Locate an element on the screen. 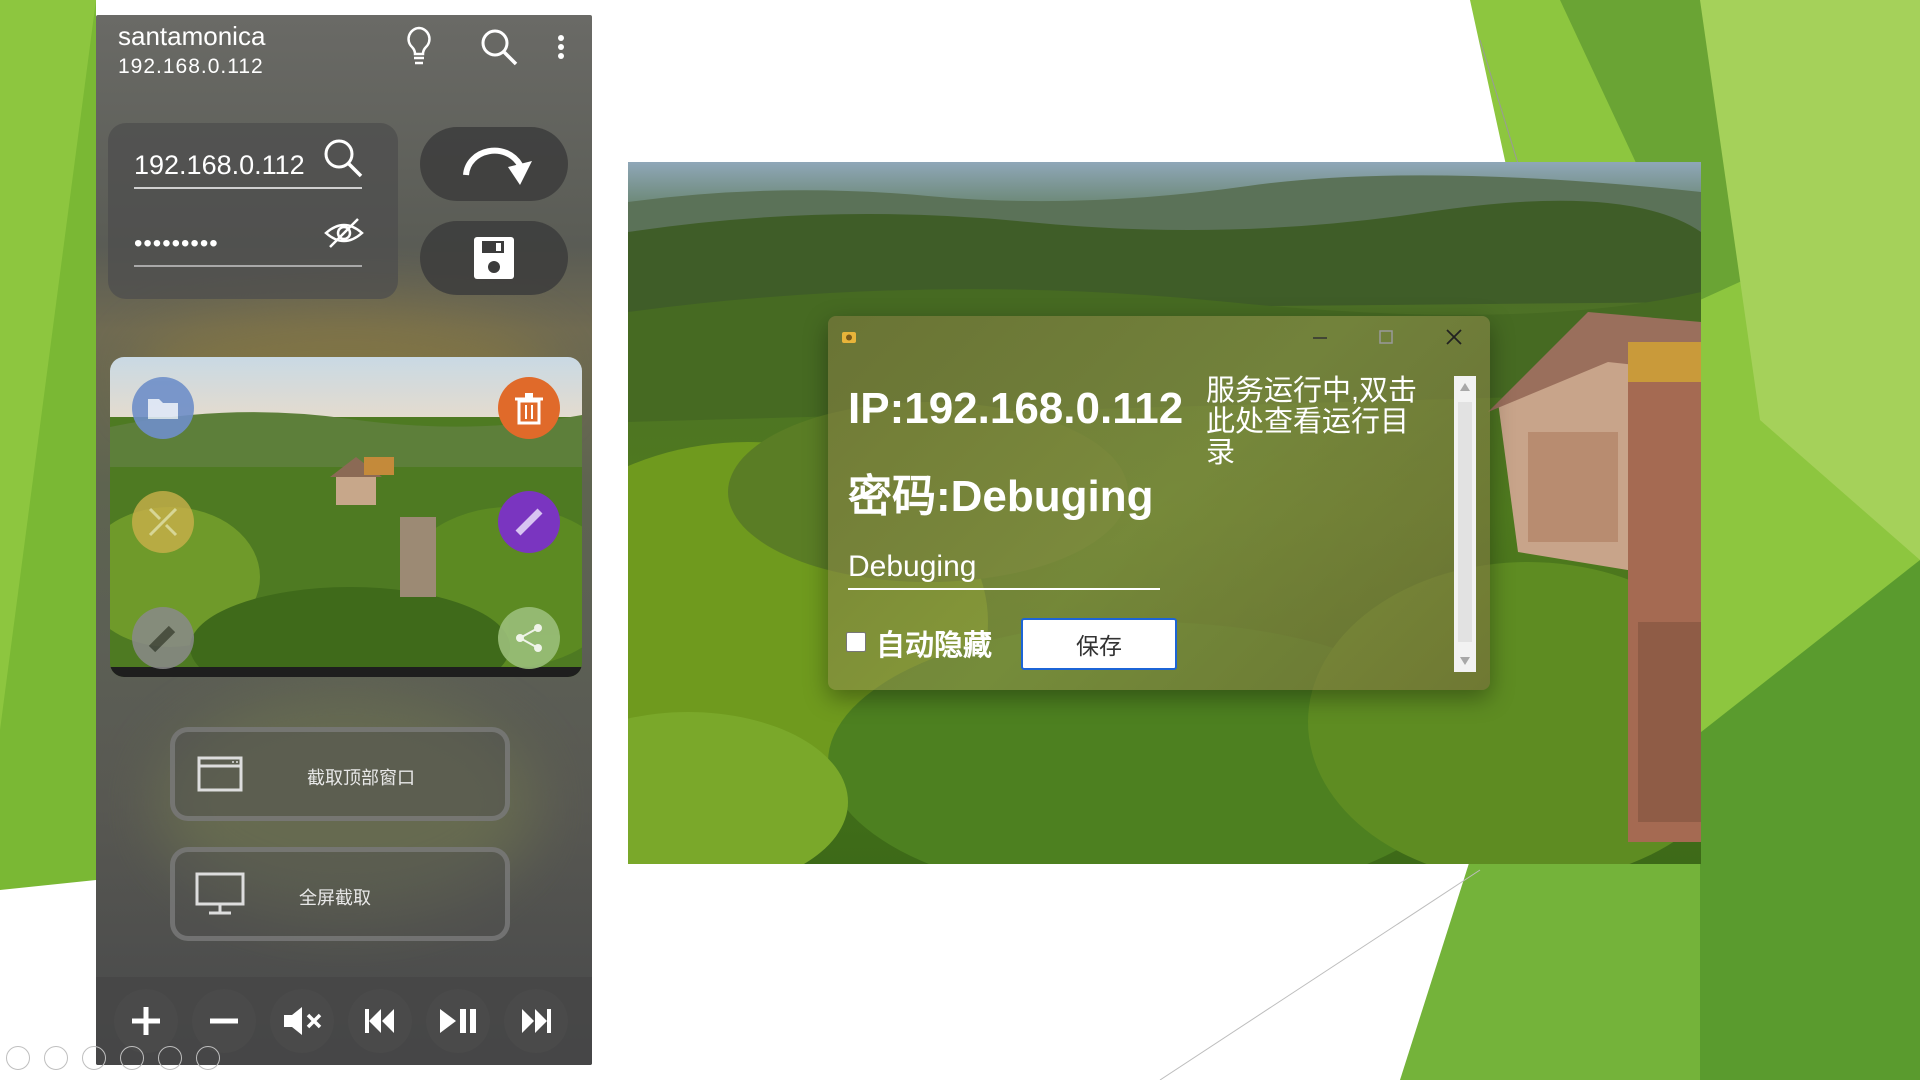 The image size is (1920, 1080). next-track-icon is located at coordinates (536, 1021).